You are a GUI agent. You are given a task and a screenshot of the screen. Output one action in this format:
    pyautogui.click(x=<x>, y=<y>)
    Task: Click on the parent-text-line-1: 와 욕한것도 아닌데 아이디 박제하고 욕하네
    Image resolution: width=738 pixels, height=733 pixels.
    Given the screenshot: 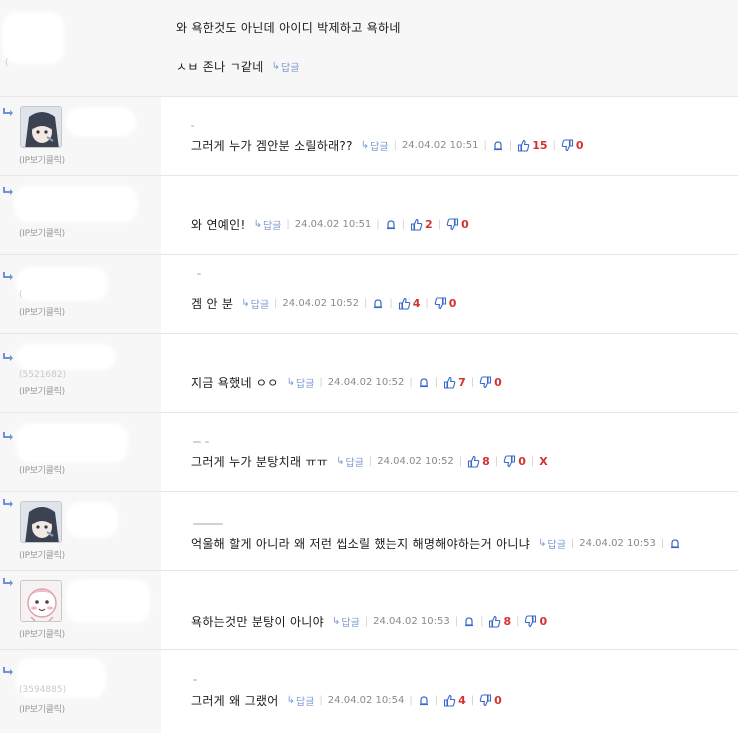 What is the action you would take?
    pyautogui.click(x=288, y=27)
    